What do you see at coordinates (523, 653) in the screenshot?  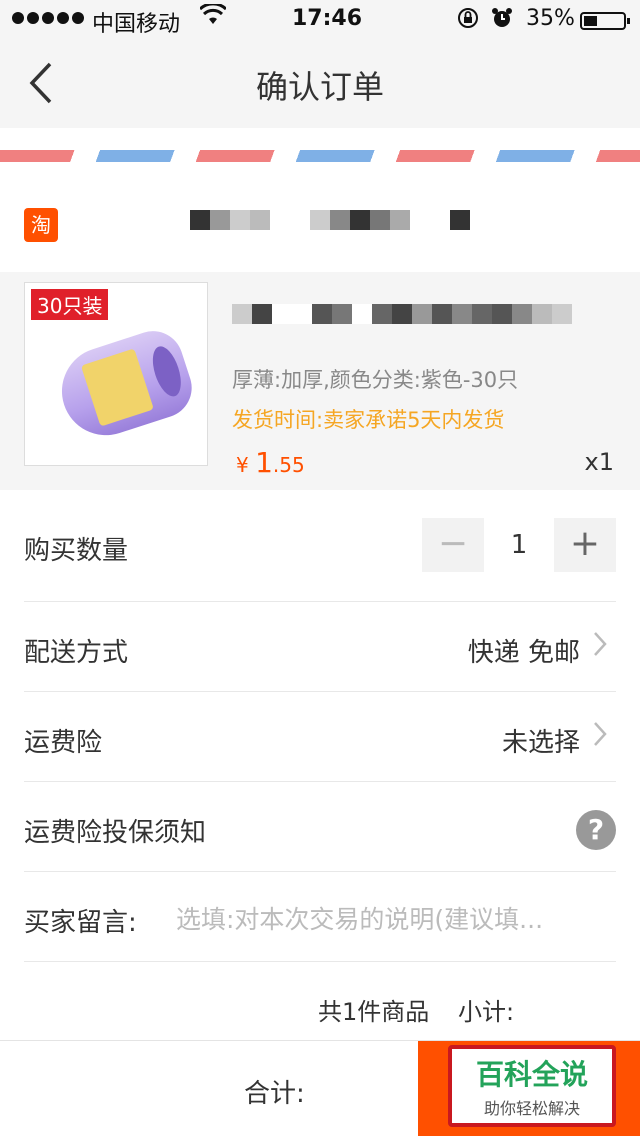 I see `delivery-value: 快递 免邮` at bounding box center [523, 653].